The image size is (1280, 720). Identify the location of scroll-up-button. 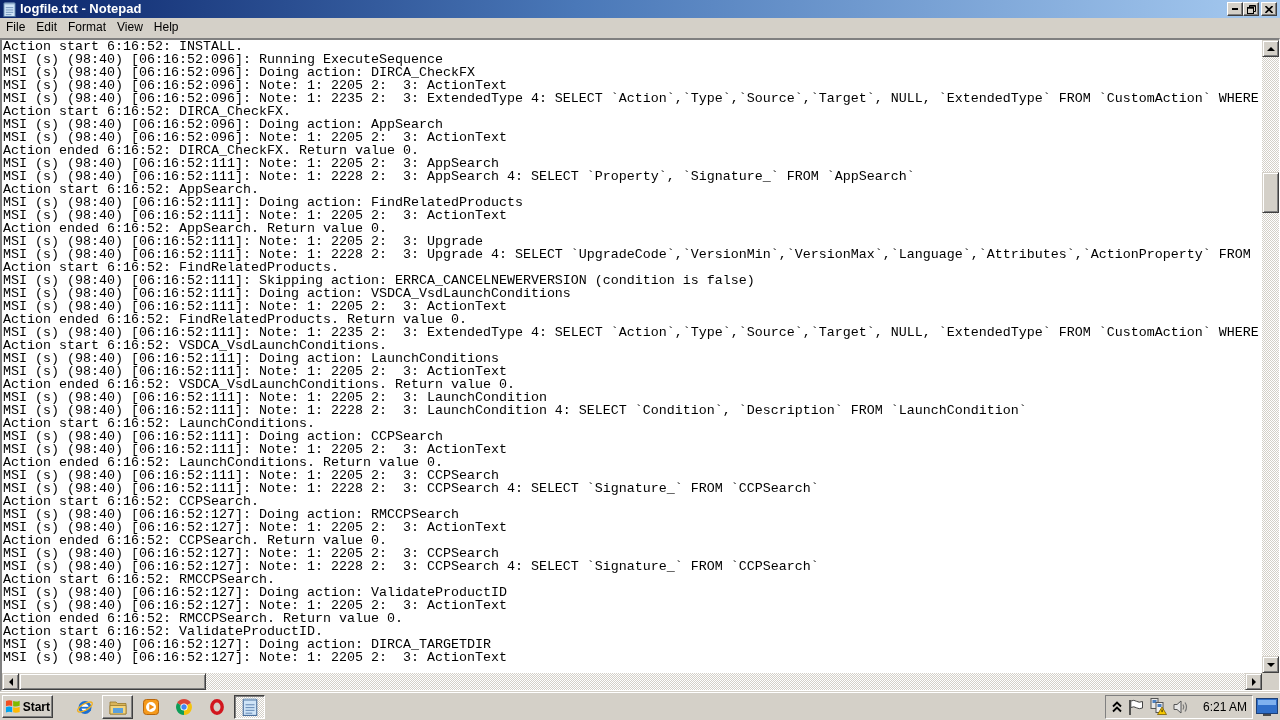
(1270, 48).